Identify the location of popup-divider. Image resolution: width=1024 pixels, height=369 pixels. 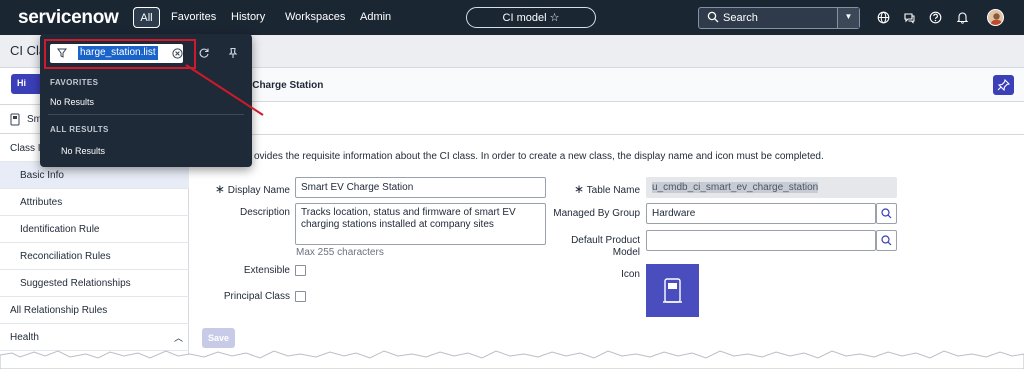
(146, 114).